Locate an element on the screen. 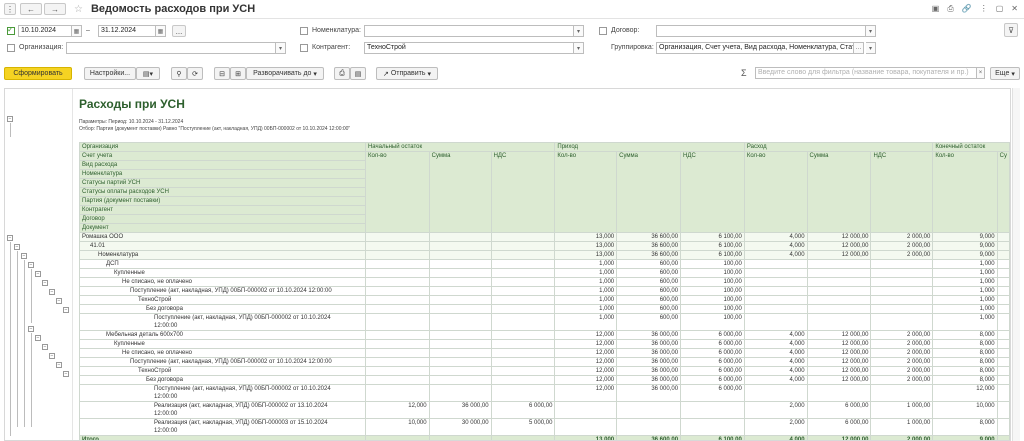 The height and width of the screenshot is (441, 1024). value-cell: 2 000,00 is located at coordinates (902, 371).